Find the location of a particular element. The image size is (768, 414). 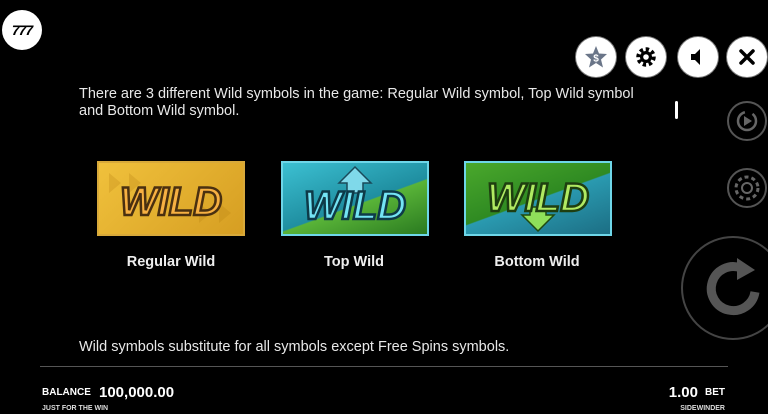

regular-wild-symbol: WILD is located at coordinates (171, 198).